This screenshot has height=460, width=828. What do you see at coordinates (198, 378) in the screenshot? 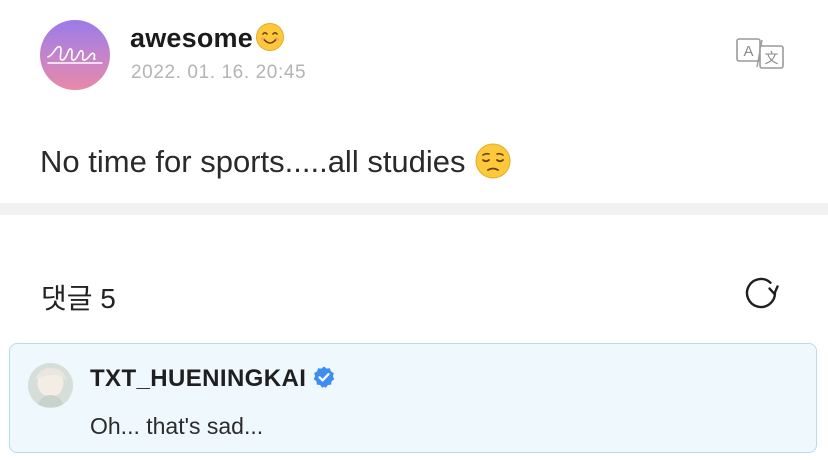
I see `commenter-name-text: TXT_HUENINGKAI` at bounding box center [198, 378].